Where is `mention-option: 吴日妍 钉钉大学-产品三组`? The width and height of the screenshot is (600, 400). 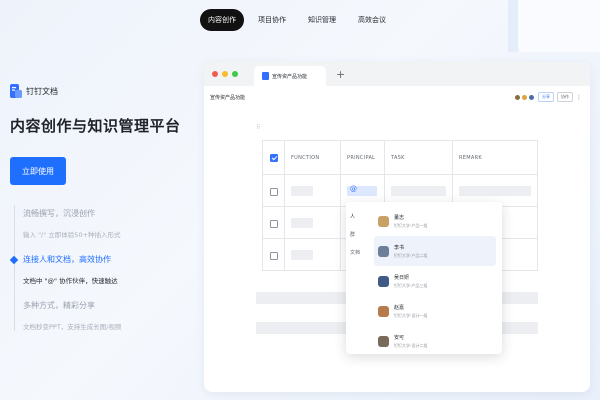
mention-option: 吴日妍 钉钉大学-产品三组 is located at coordinates (435, 281).